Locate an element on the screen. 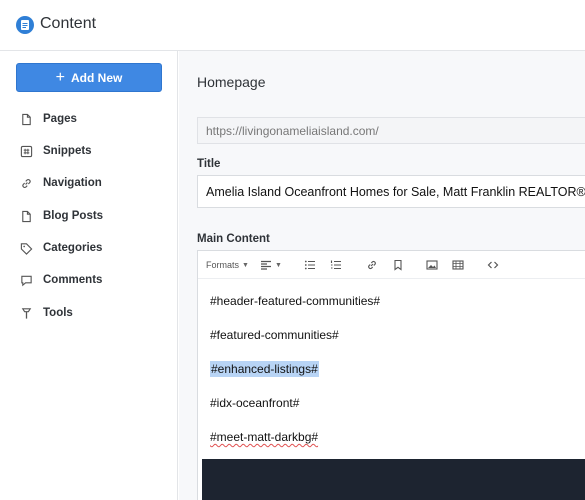  link-button is located at coordinates (372, 265).